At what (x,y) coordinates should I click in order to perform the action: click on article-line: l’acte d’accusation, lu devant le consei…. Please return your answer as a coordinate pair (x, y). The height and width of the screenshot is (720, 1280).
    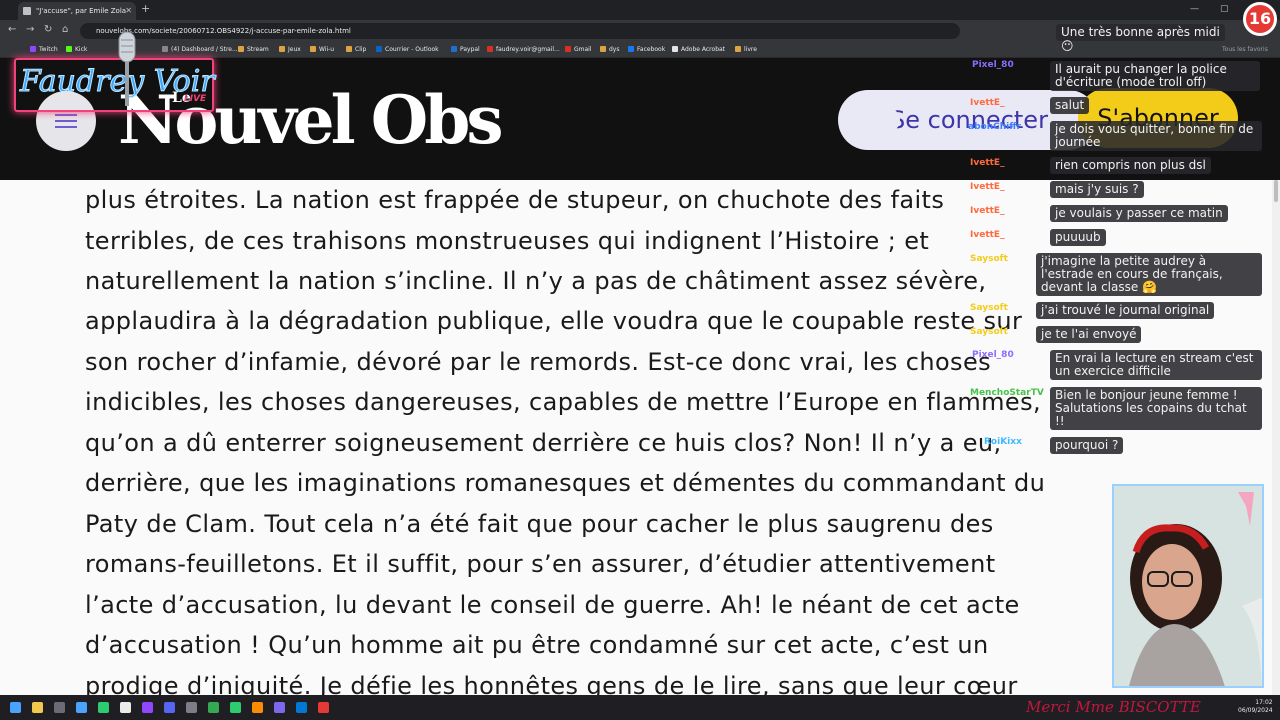
    Looking at the image, I should click on (552, 605).